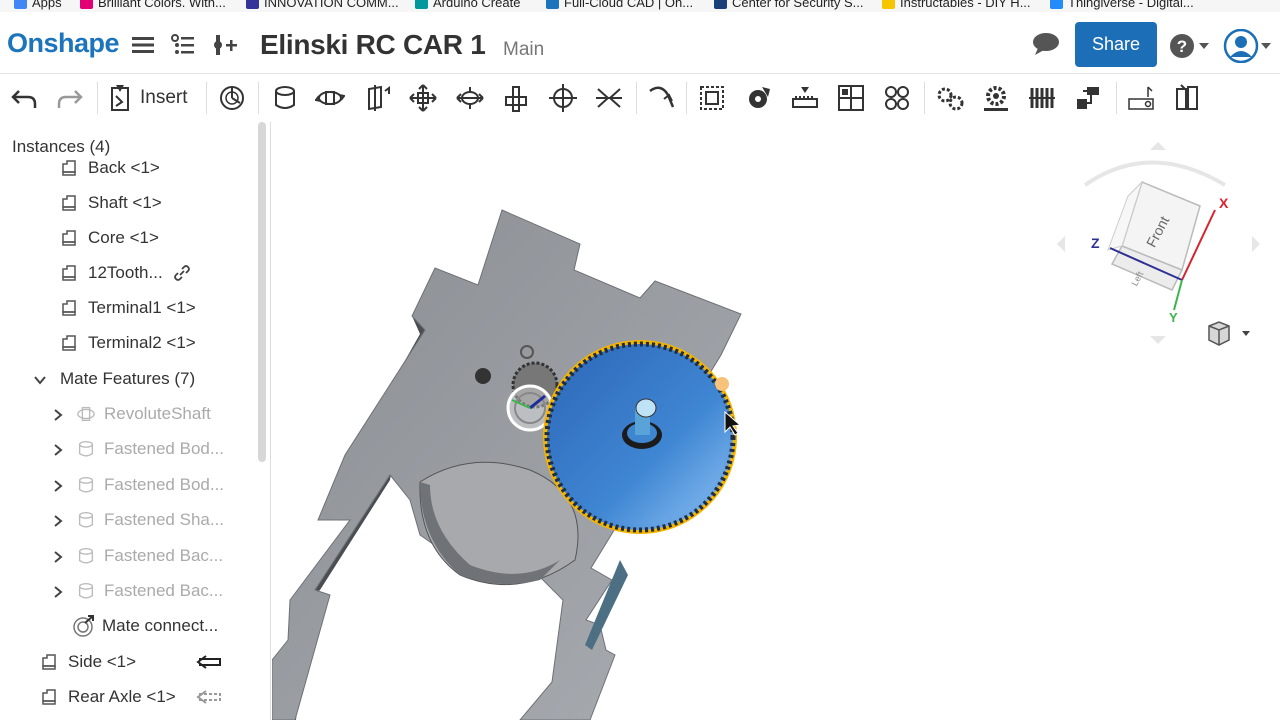 Image resolution: width=1280 pixels, height=720 pixels. What do you see at coordinates (1155, 173) in the screenshot?
I see `rotate-arc-icon` at bounding box center [1155, 173].